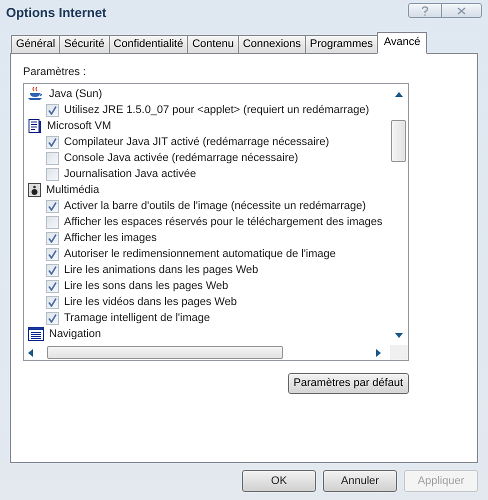  I want to click on list-icon, so click(36, 334).